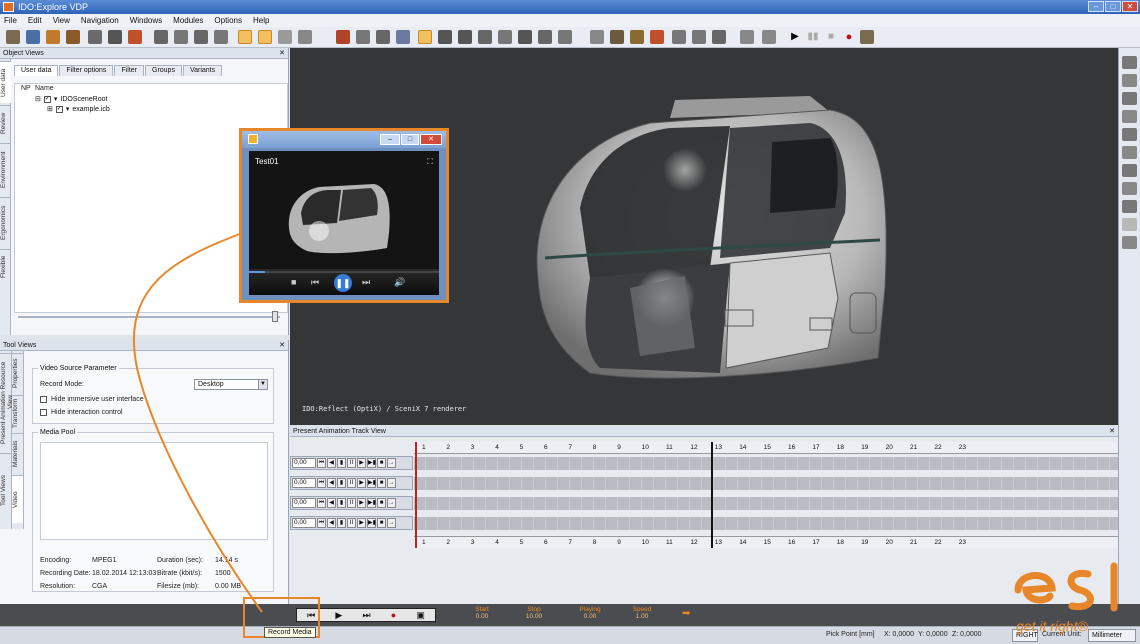 The width and height of the screenshot is (1140, 644). Describe the element at coordinates (228, 20) in the screenshot. I see `menu-options: Options` at that location.